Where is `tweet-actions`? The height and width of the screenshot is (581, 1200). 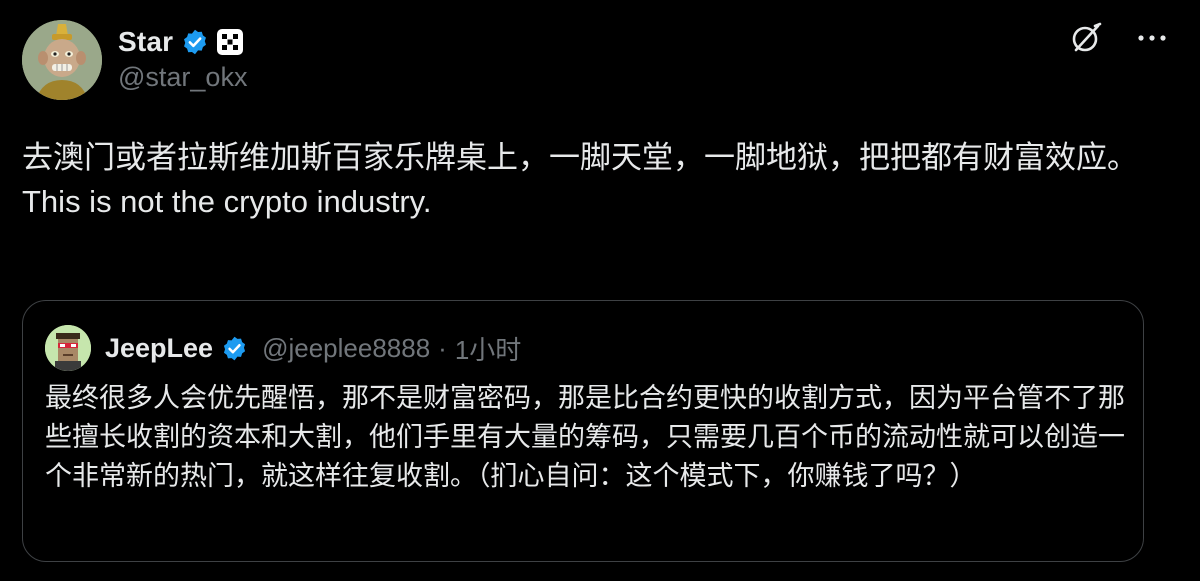 tweet-actions is located at coordinates (1119, 38).